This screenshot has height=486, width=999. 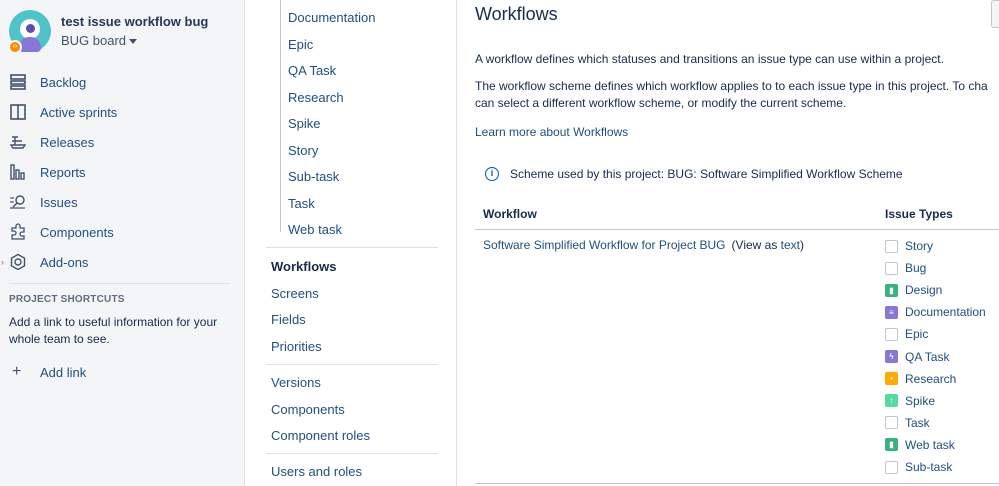 I want to click on nav-issue-type-story: Story, so click(x=303, y=150).